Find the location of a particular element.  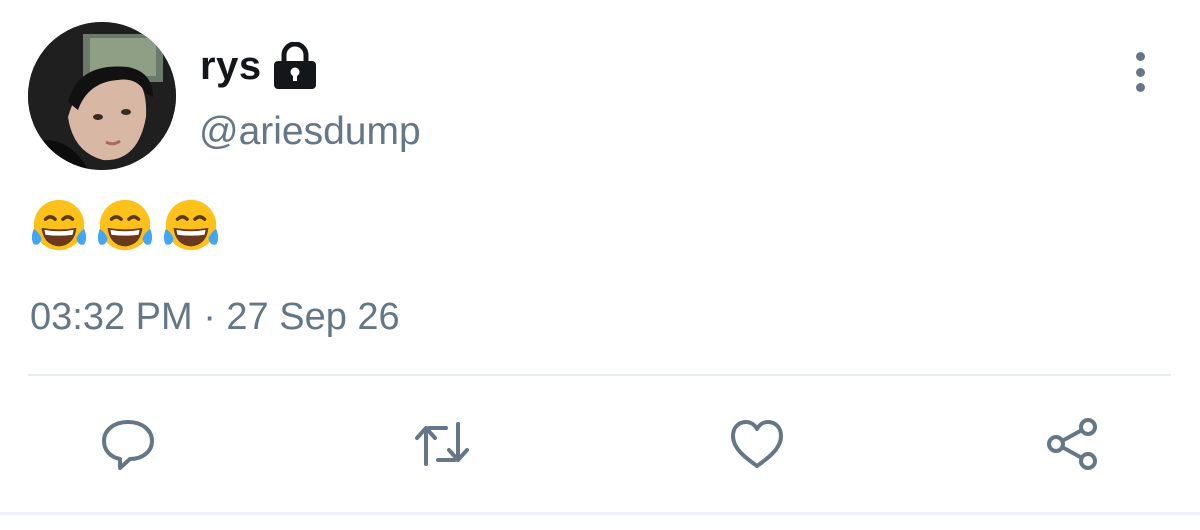

reply-icon is located at coordinates (128, 445).